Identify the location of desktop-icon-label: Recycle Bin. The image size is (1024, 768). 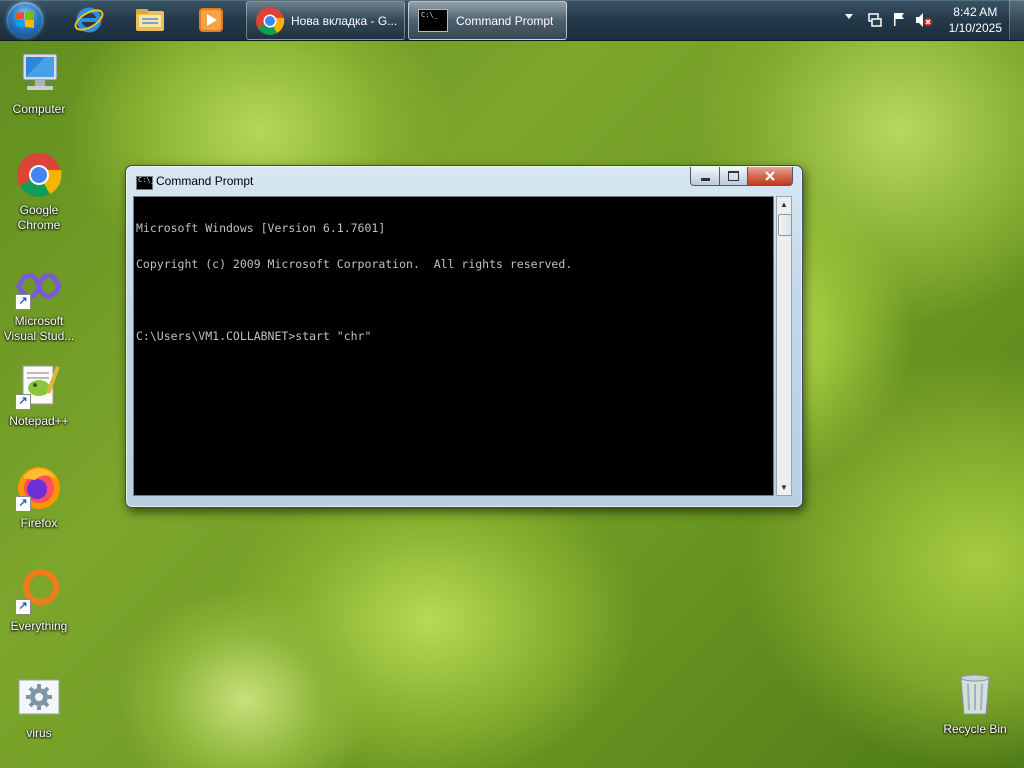
(975, 729).